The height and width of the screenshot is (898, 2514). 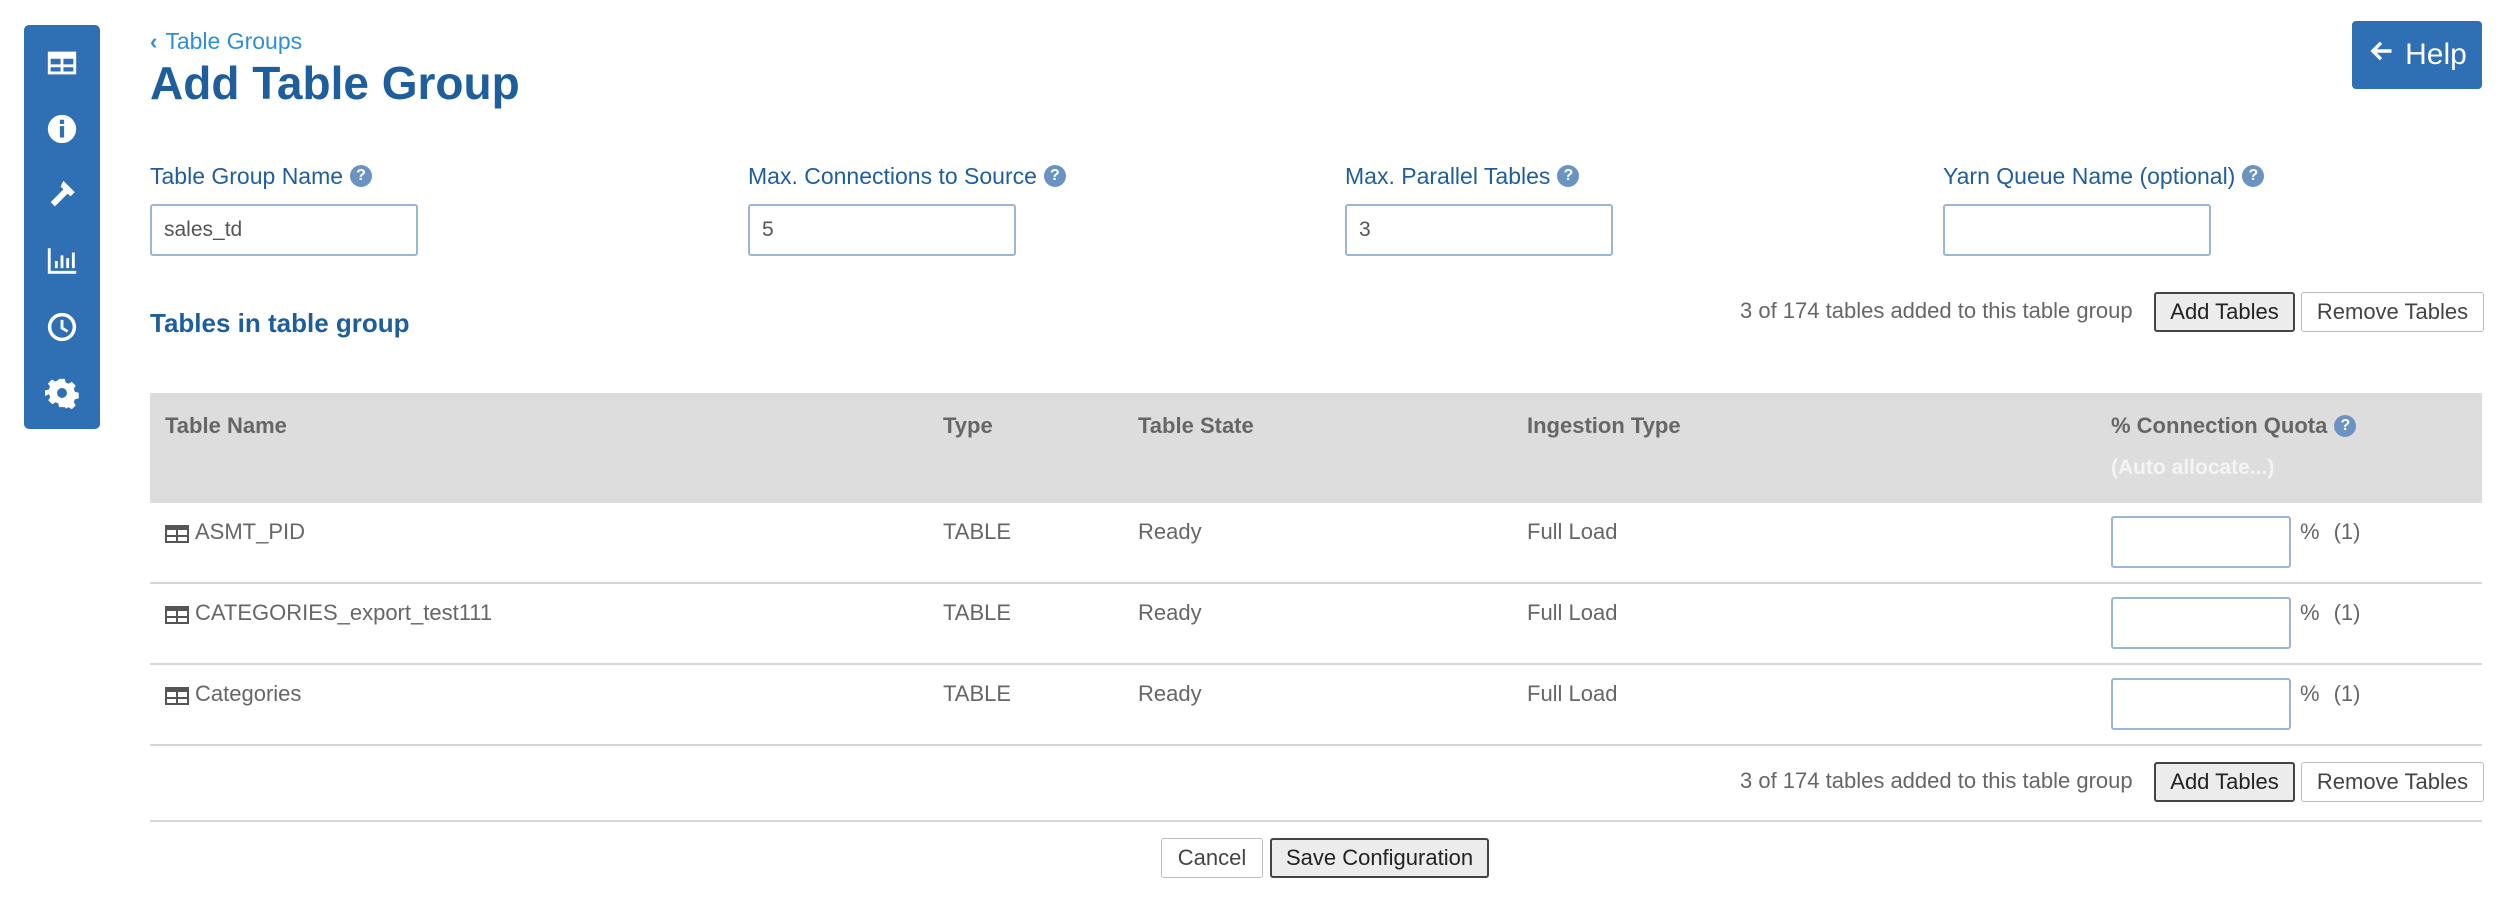 I want to click on help-label: Help, so click(x=2436, y=54).